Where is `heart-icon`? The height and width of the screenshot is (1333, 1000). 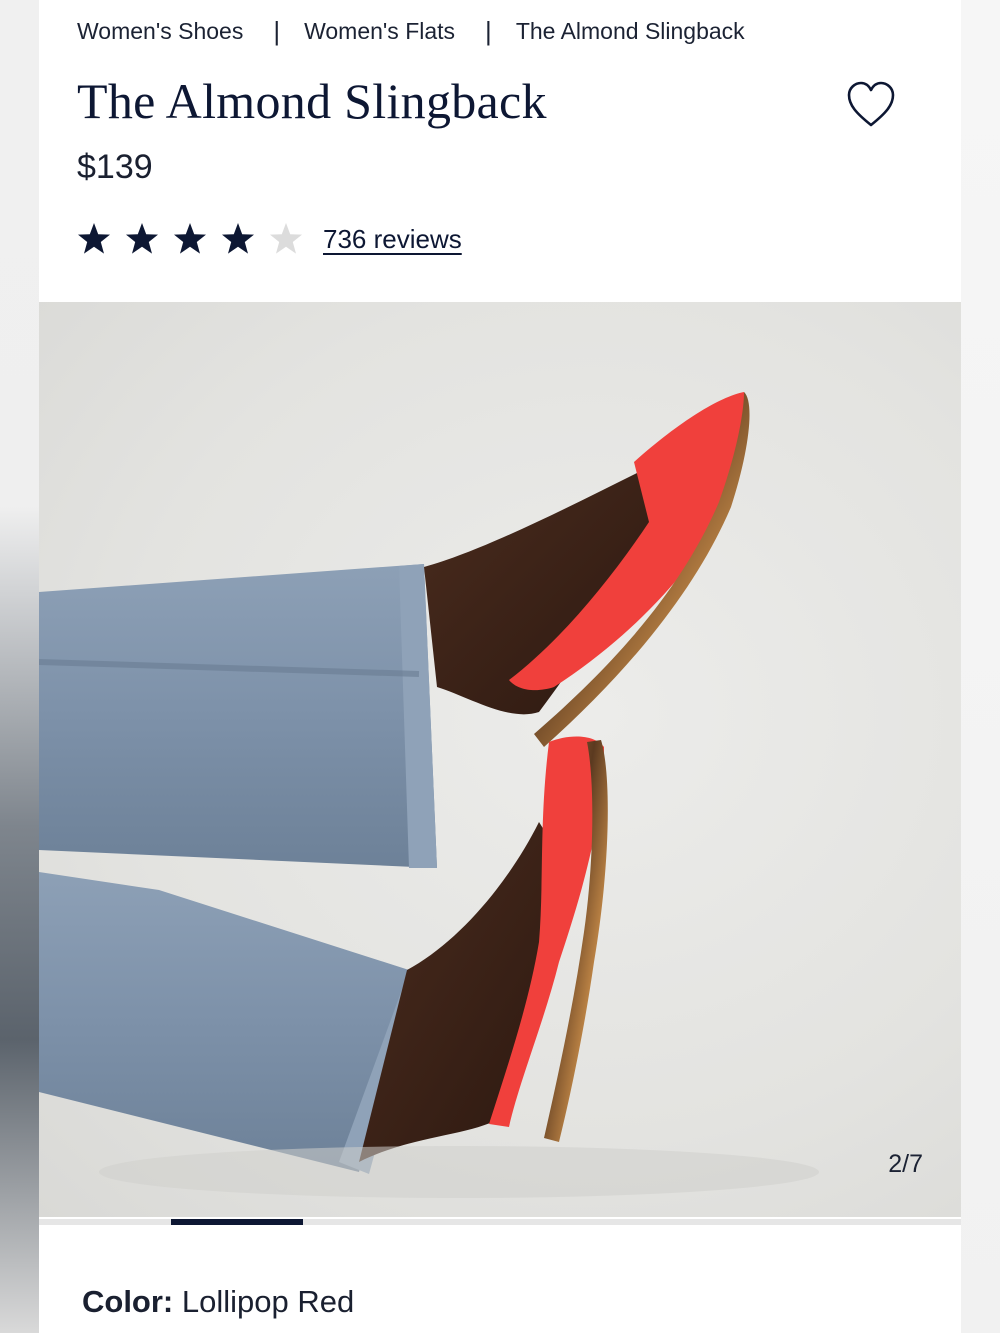
heart-icon is located at coordinates (871, 104).